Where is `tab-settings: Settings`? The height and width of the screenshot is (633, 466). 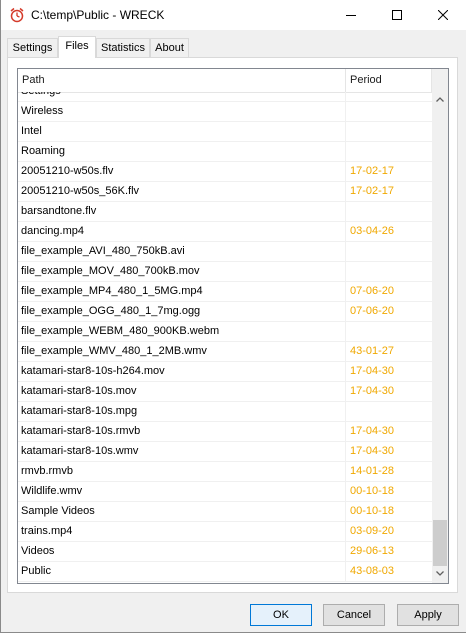
tab-settings: Settings is located at coordinates (32, 47).